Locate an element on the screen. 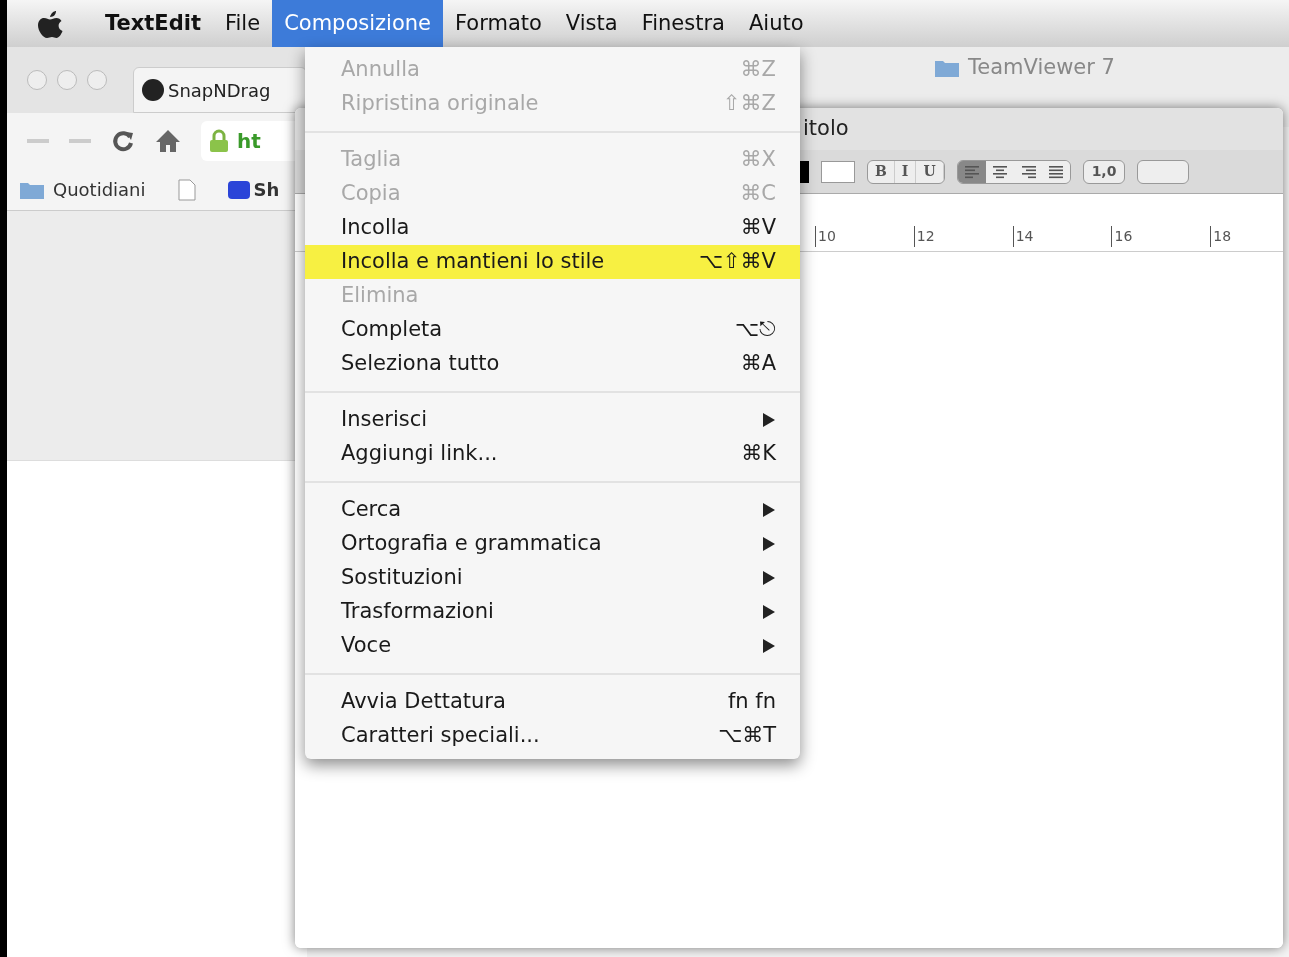 The width and height of the screenshot is (1289, 957). menu-item-label: Sostituzioni is located at coordinates (402, 578).